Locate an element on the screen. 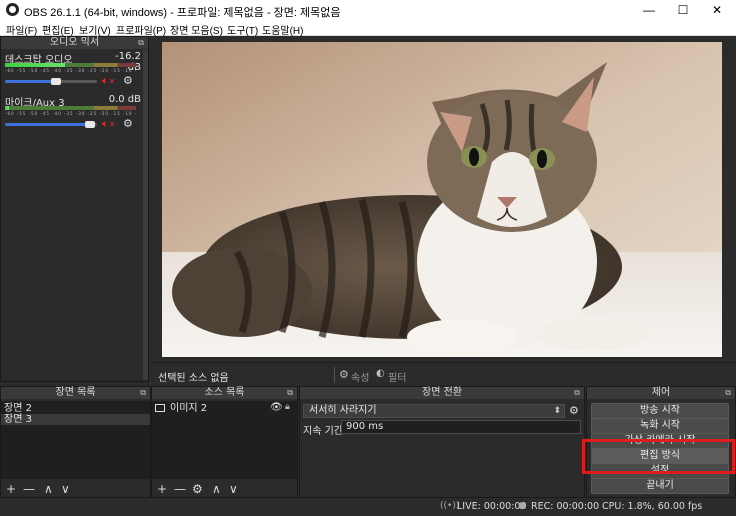  scenes-header: 장면 목록 ⧉ is located at coordinates (75, 393).